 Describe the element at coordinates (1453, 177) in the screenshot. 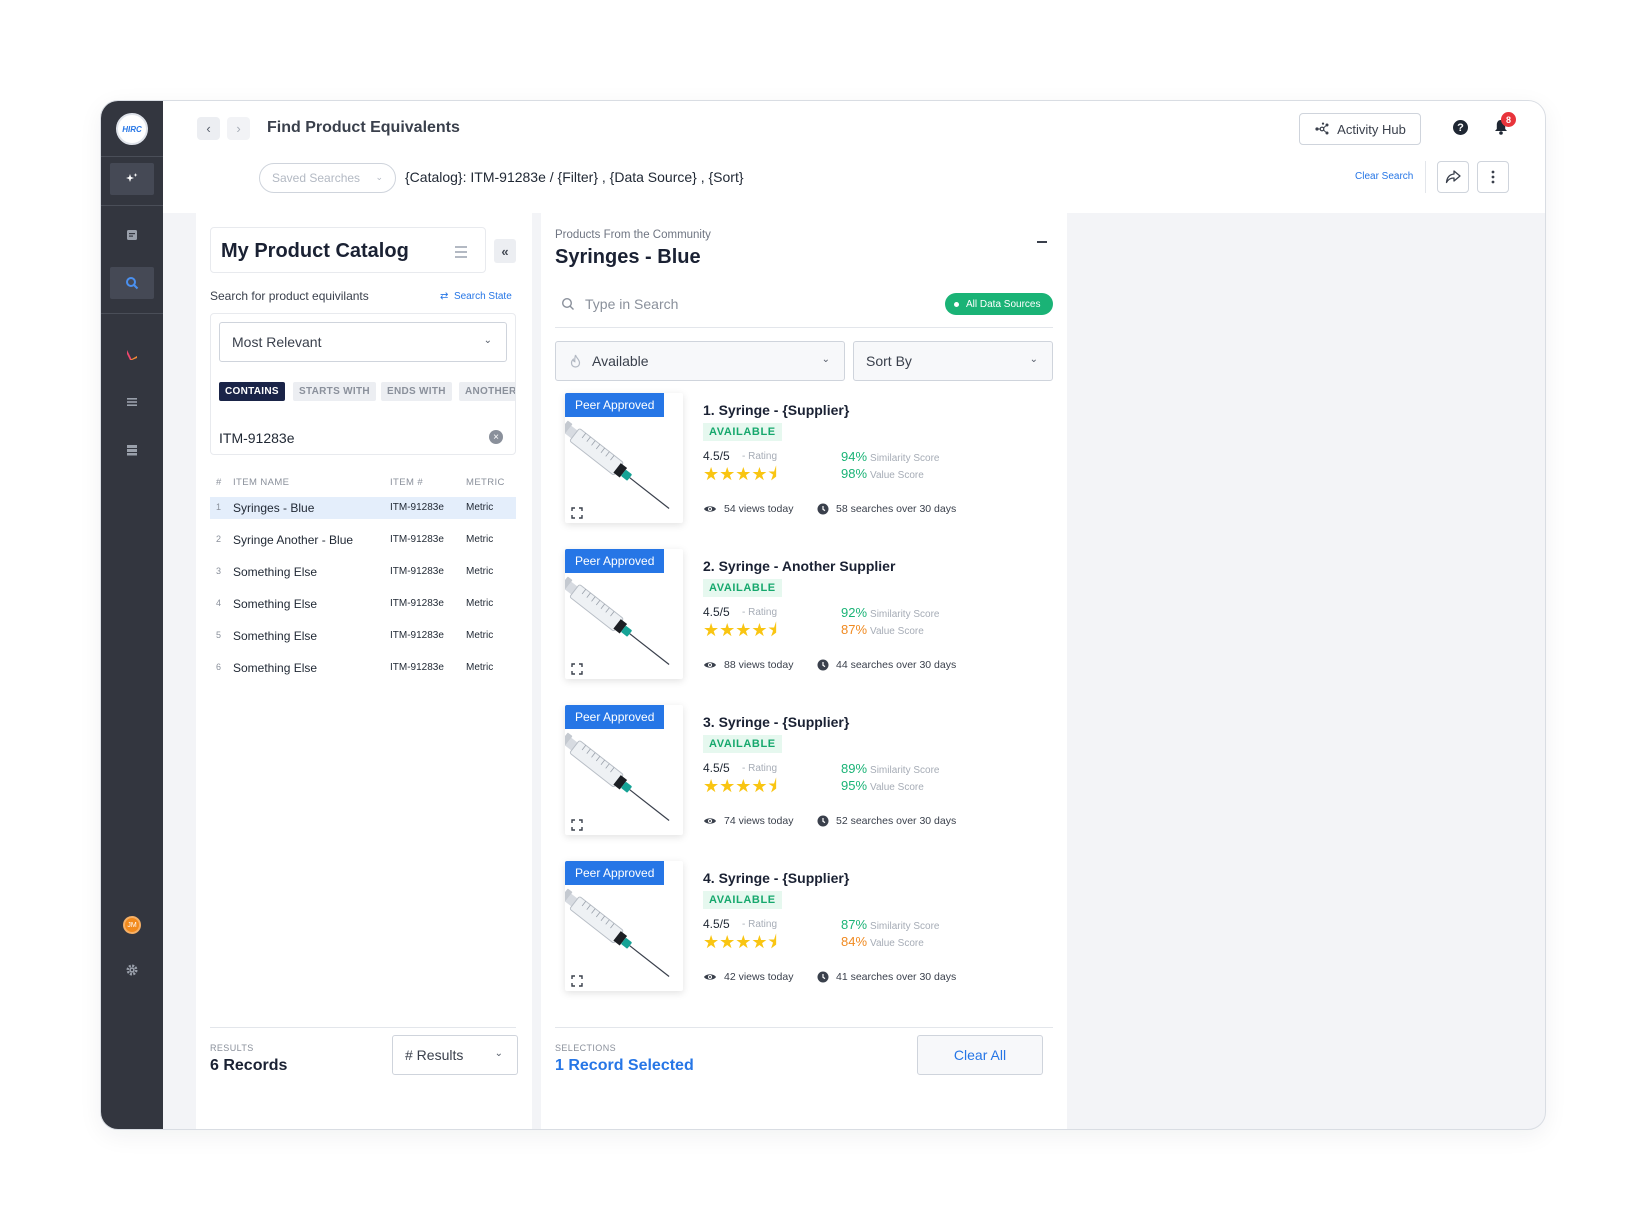

I see `share-button` at that location.